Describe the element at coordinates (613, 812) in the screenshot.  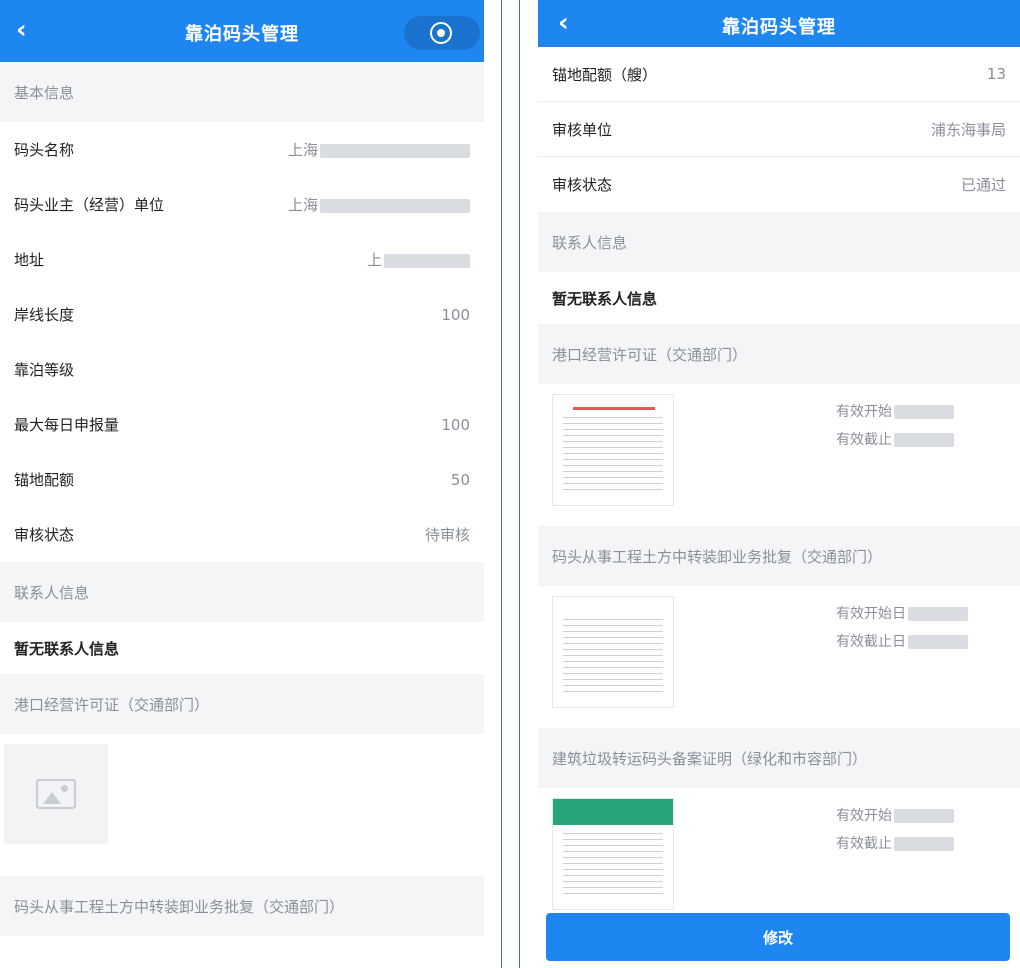
I see `doc-header-band` at that location.